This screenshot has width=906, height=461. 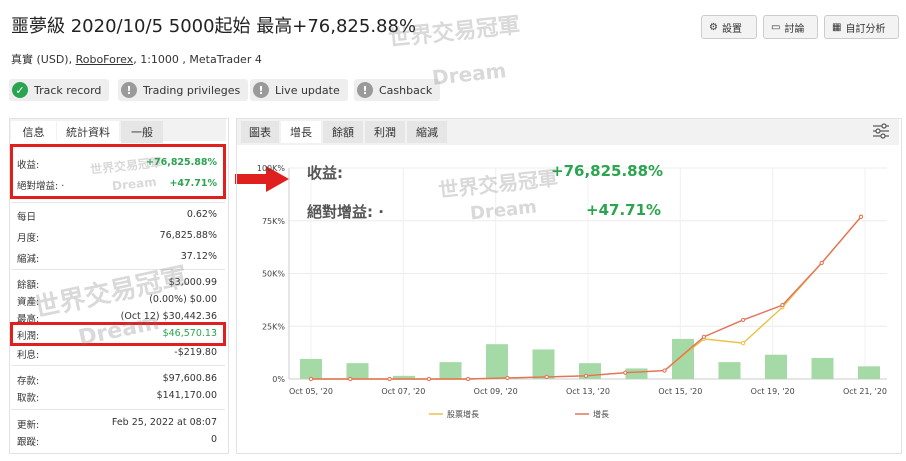 What do you see at coordinates (214, 26) in the screenshot?
I see `page-title: 噩夢級 2020/10/5 5000起始 最高+76,825.88%` at bounding box center [214, 26].